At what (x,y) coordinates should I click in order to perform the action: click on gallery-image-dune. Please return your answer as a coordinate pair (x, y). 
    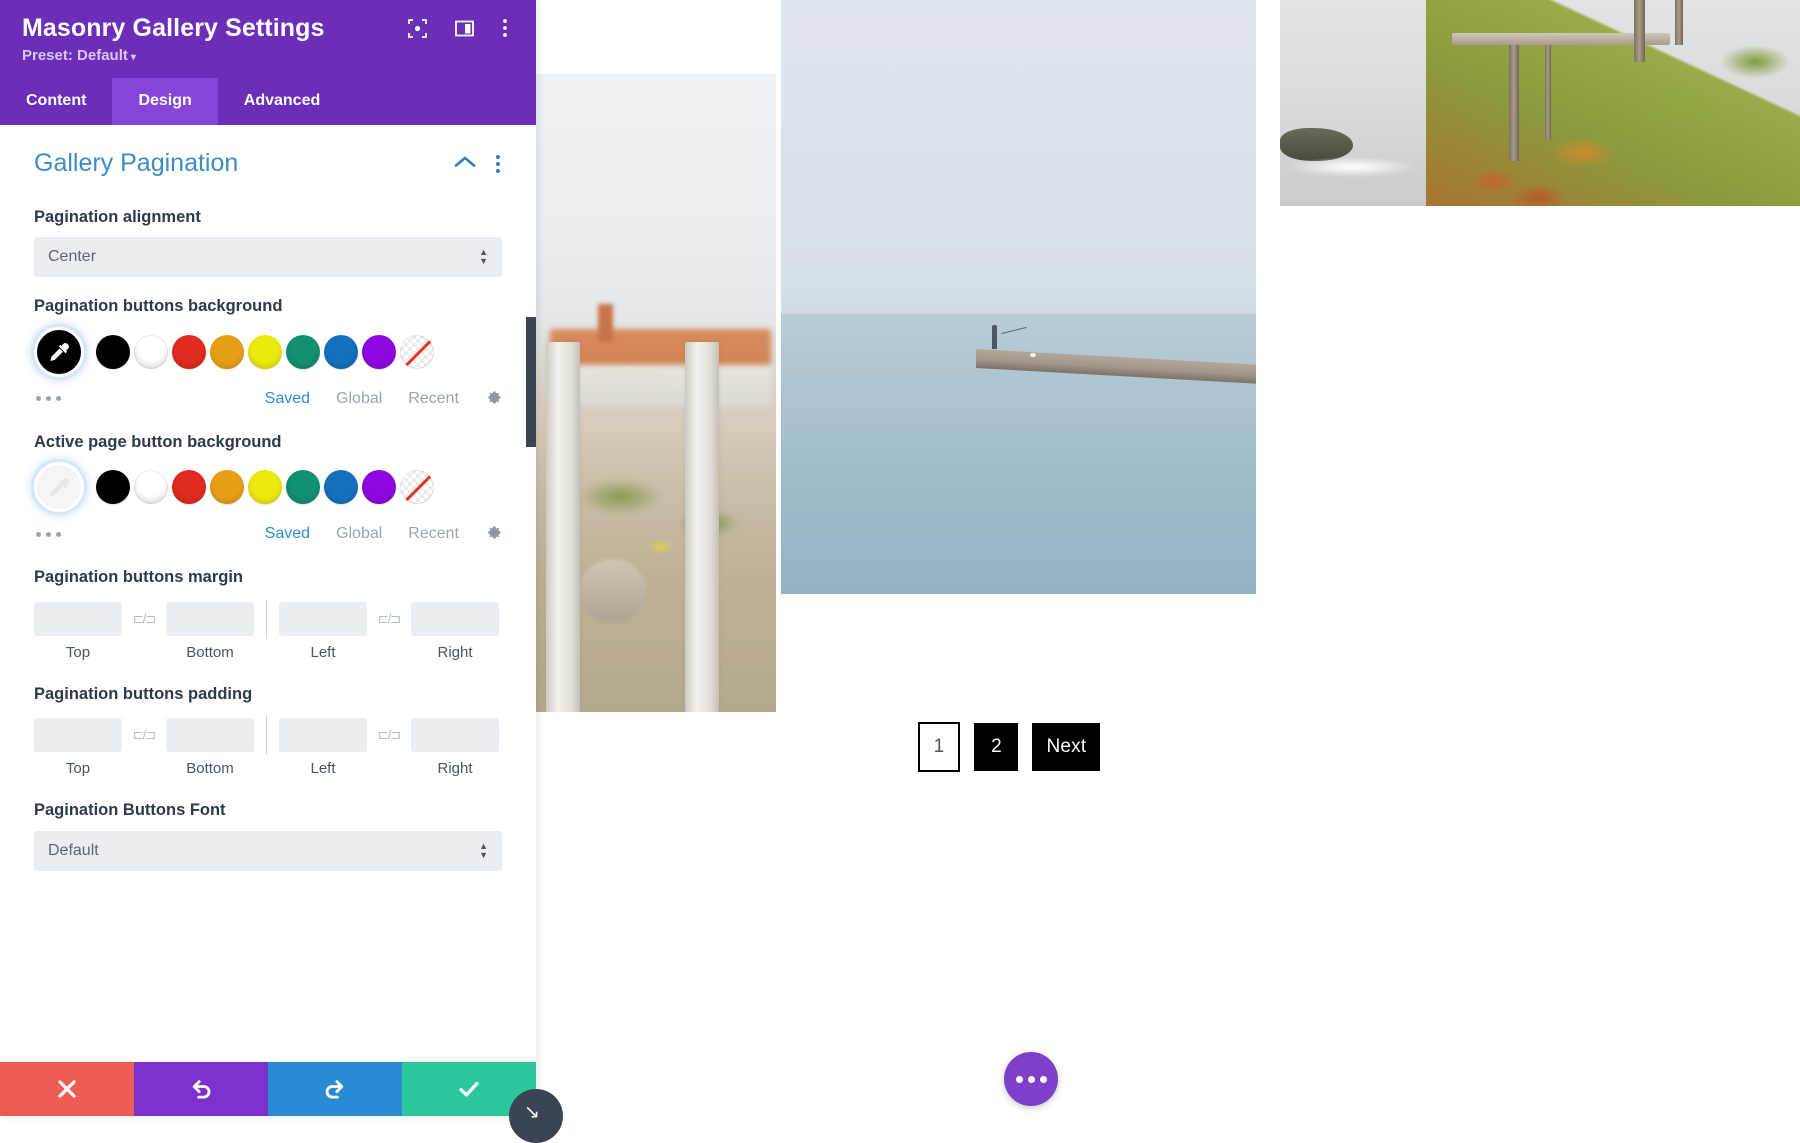
    Looking at the image, I should click on (648, 30).